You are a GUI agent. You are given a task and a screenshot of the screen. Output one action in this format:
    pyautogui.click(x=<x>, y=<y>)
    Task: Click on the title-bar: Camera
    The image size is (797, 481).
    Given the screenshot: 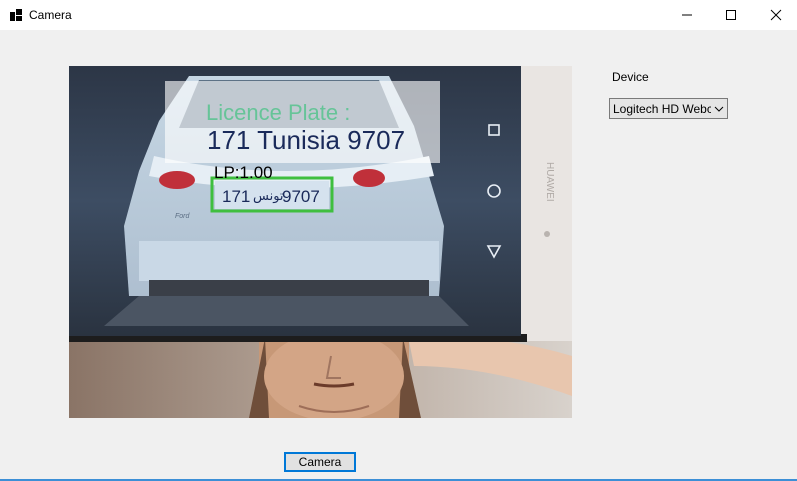 What is the action you would take?
    pyautogui.click(x=398, y=15)
    